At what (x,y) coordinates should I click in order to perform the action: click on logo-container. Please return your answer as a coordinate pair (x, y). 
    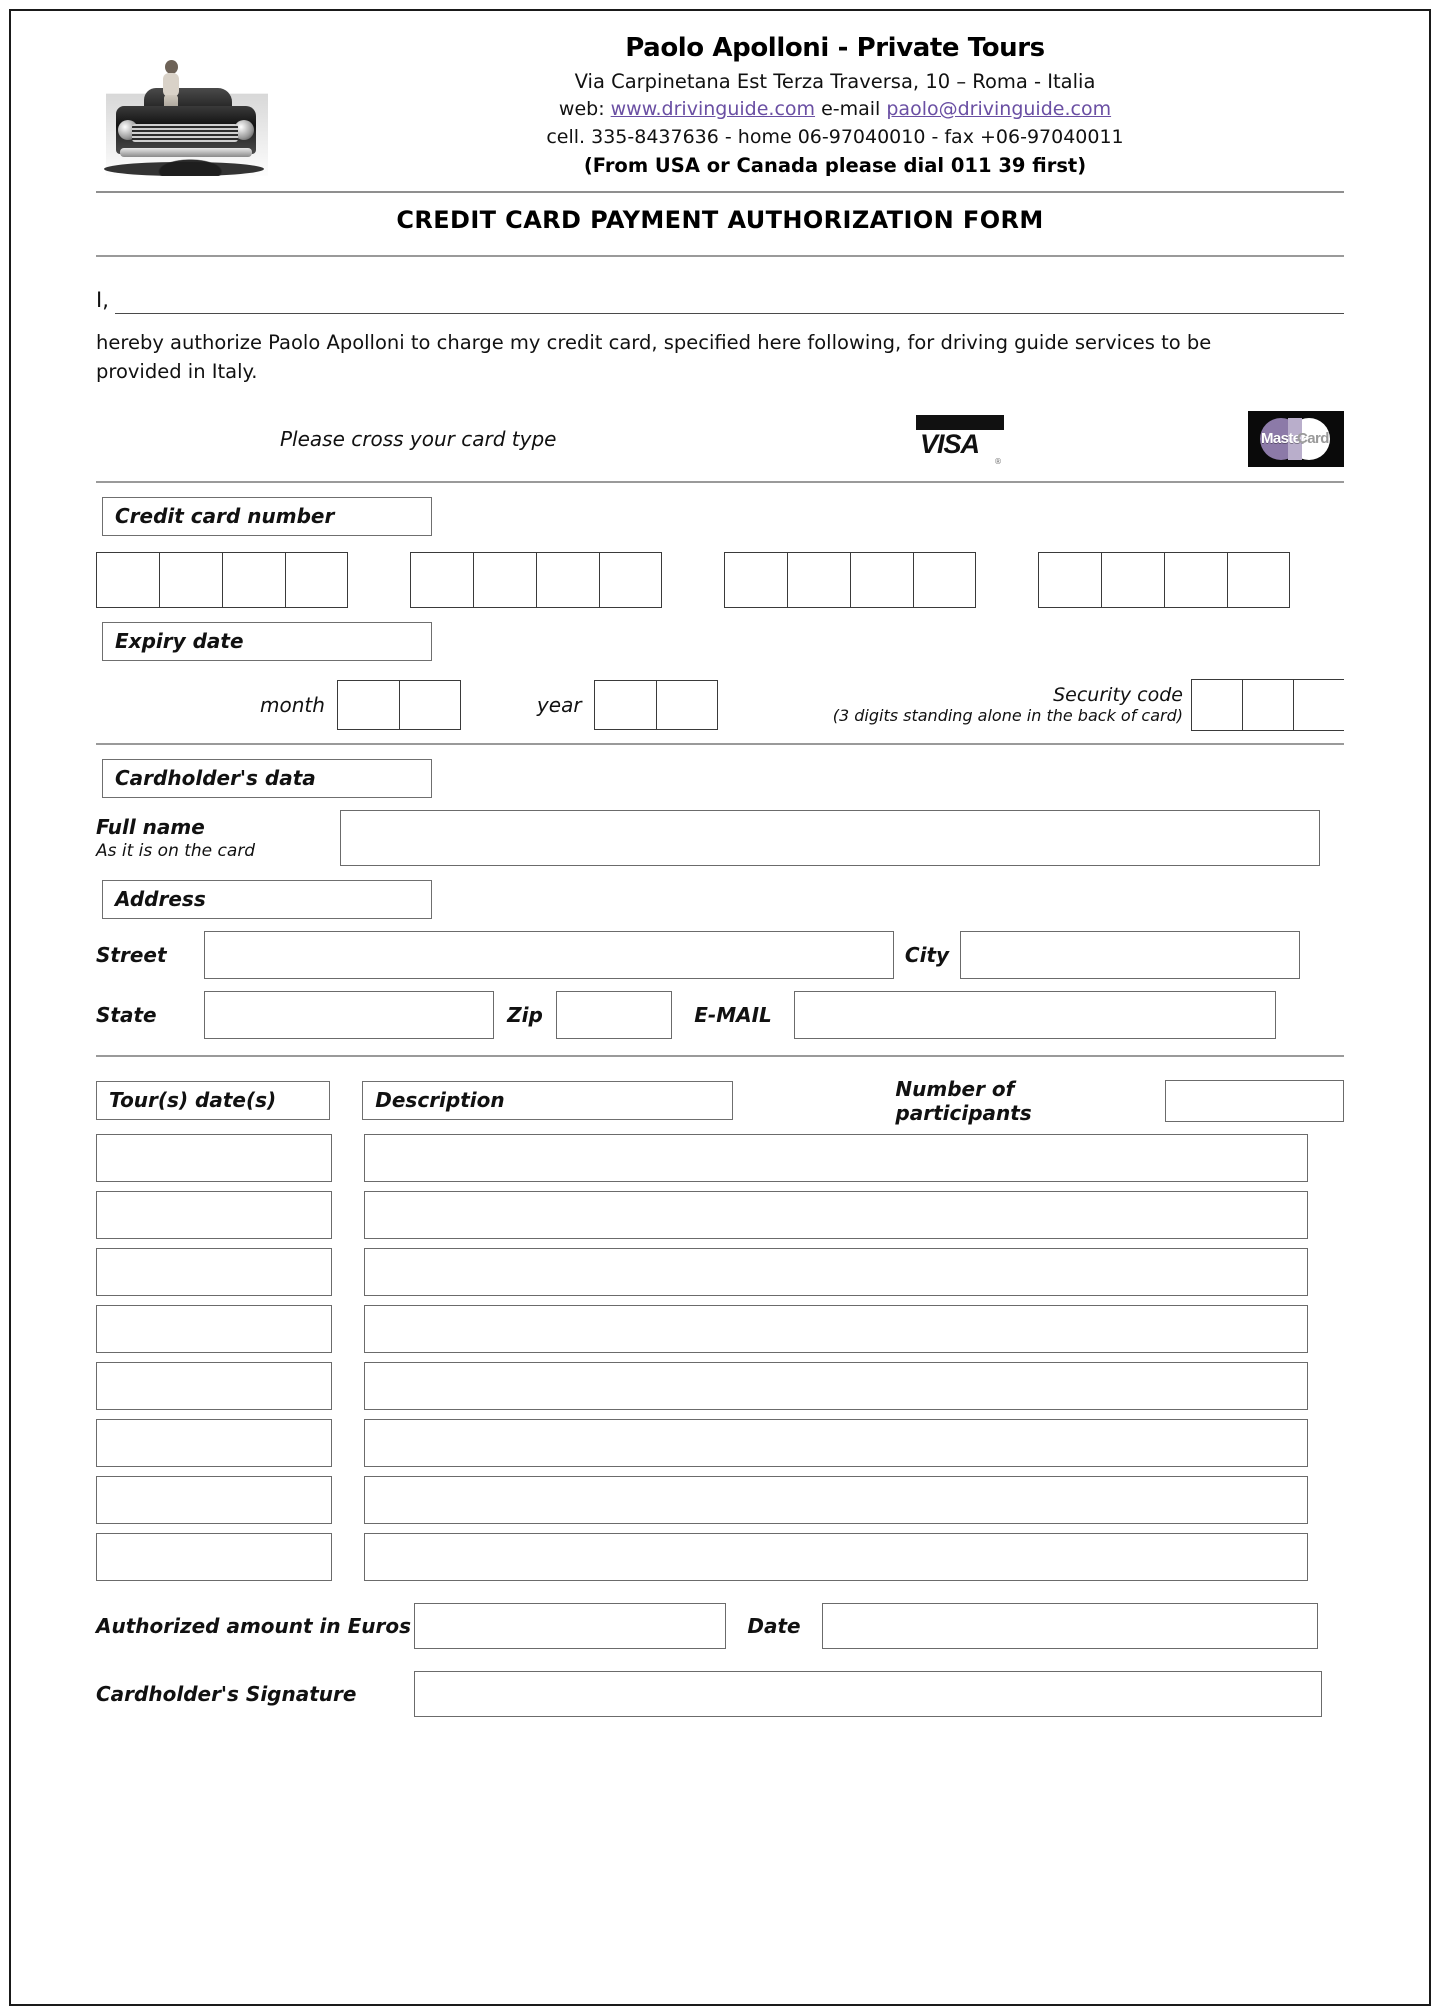
    Looking at the image, I should click on (211, 105).